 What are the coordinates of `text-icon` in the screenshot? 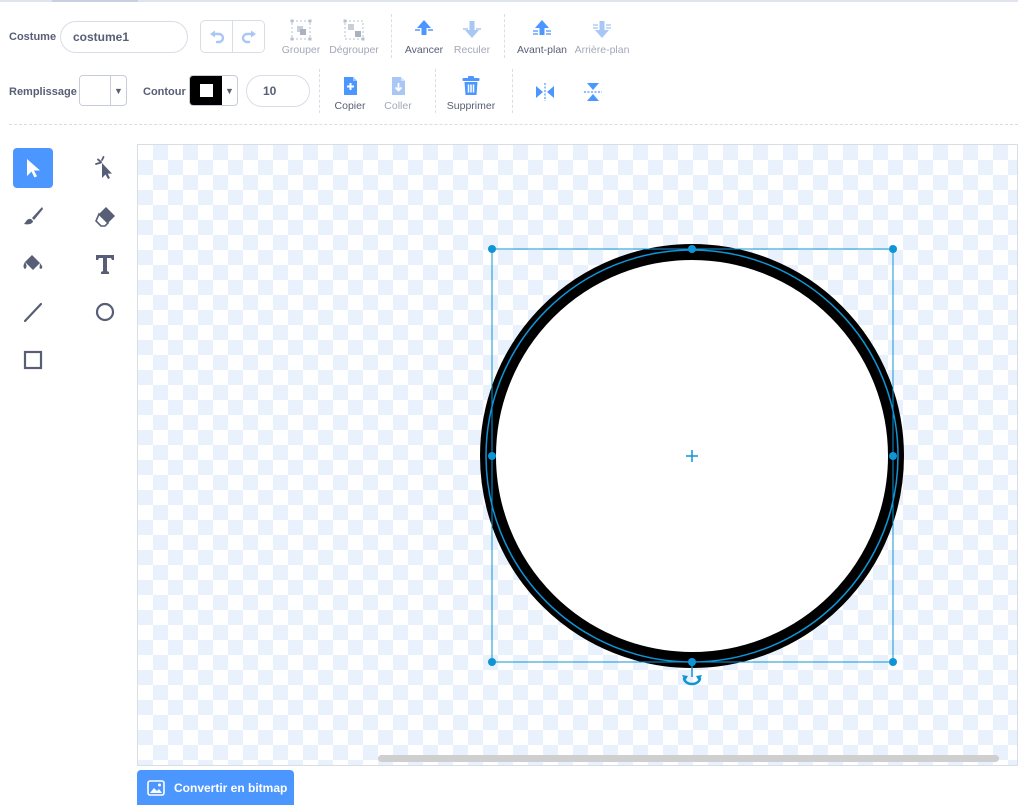 It's located at (105, 264).